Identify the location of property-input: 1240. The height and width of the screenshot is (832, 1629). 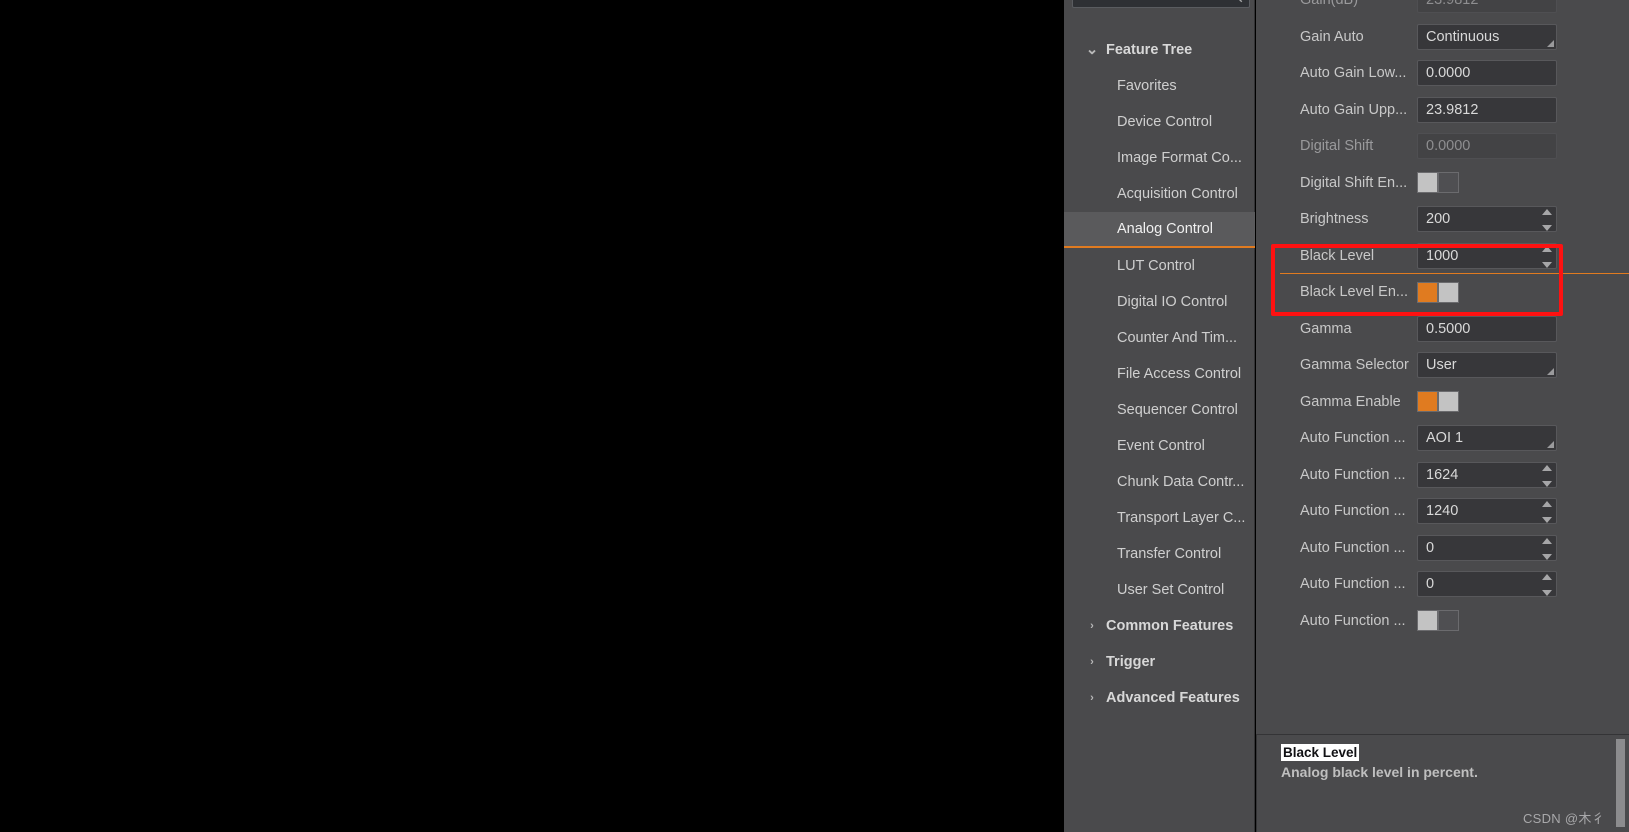
(1487, 511).